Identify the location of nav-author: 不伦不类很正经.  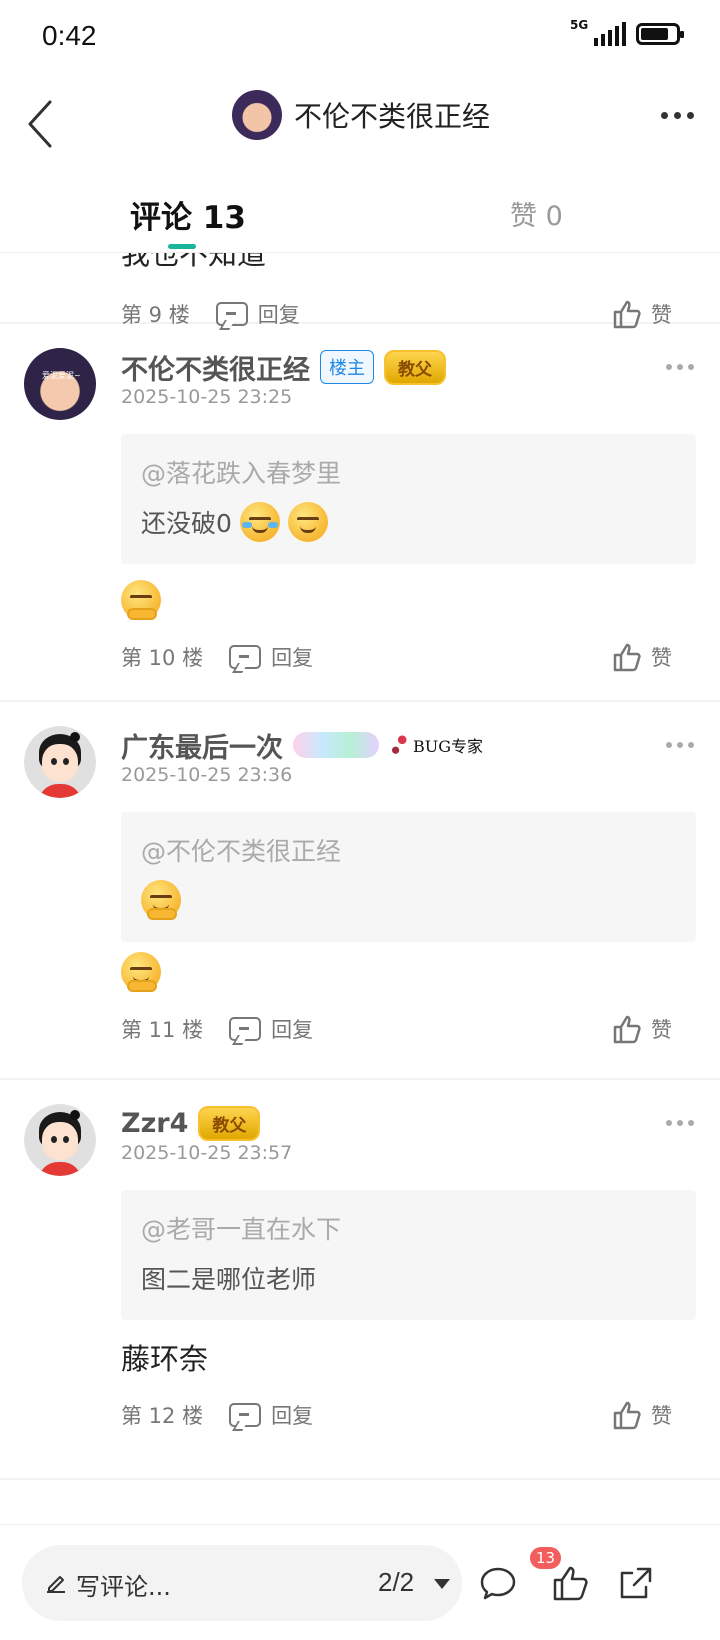
(361, 115).